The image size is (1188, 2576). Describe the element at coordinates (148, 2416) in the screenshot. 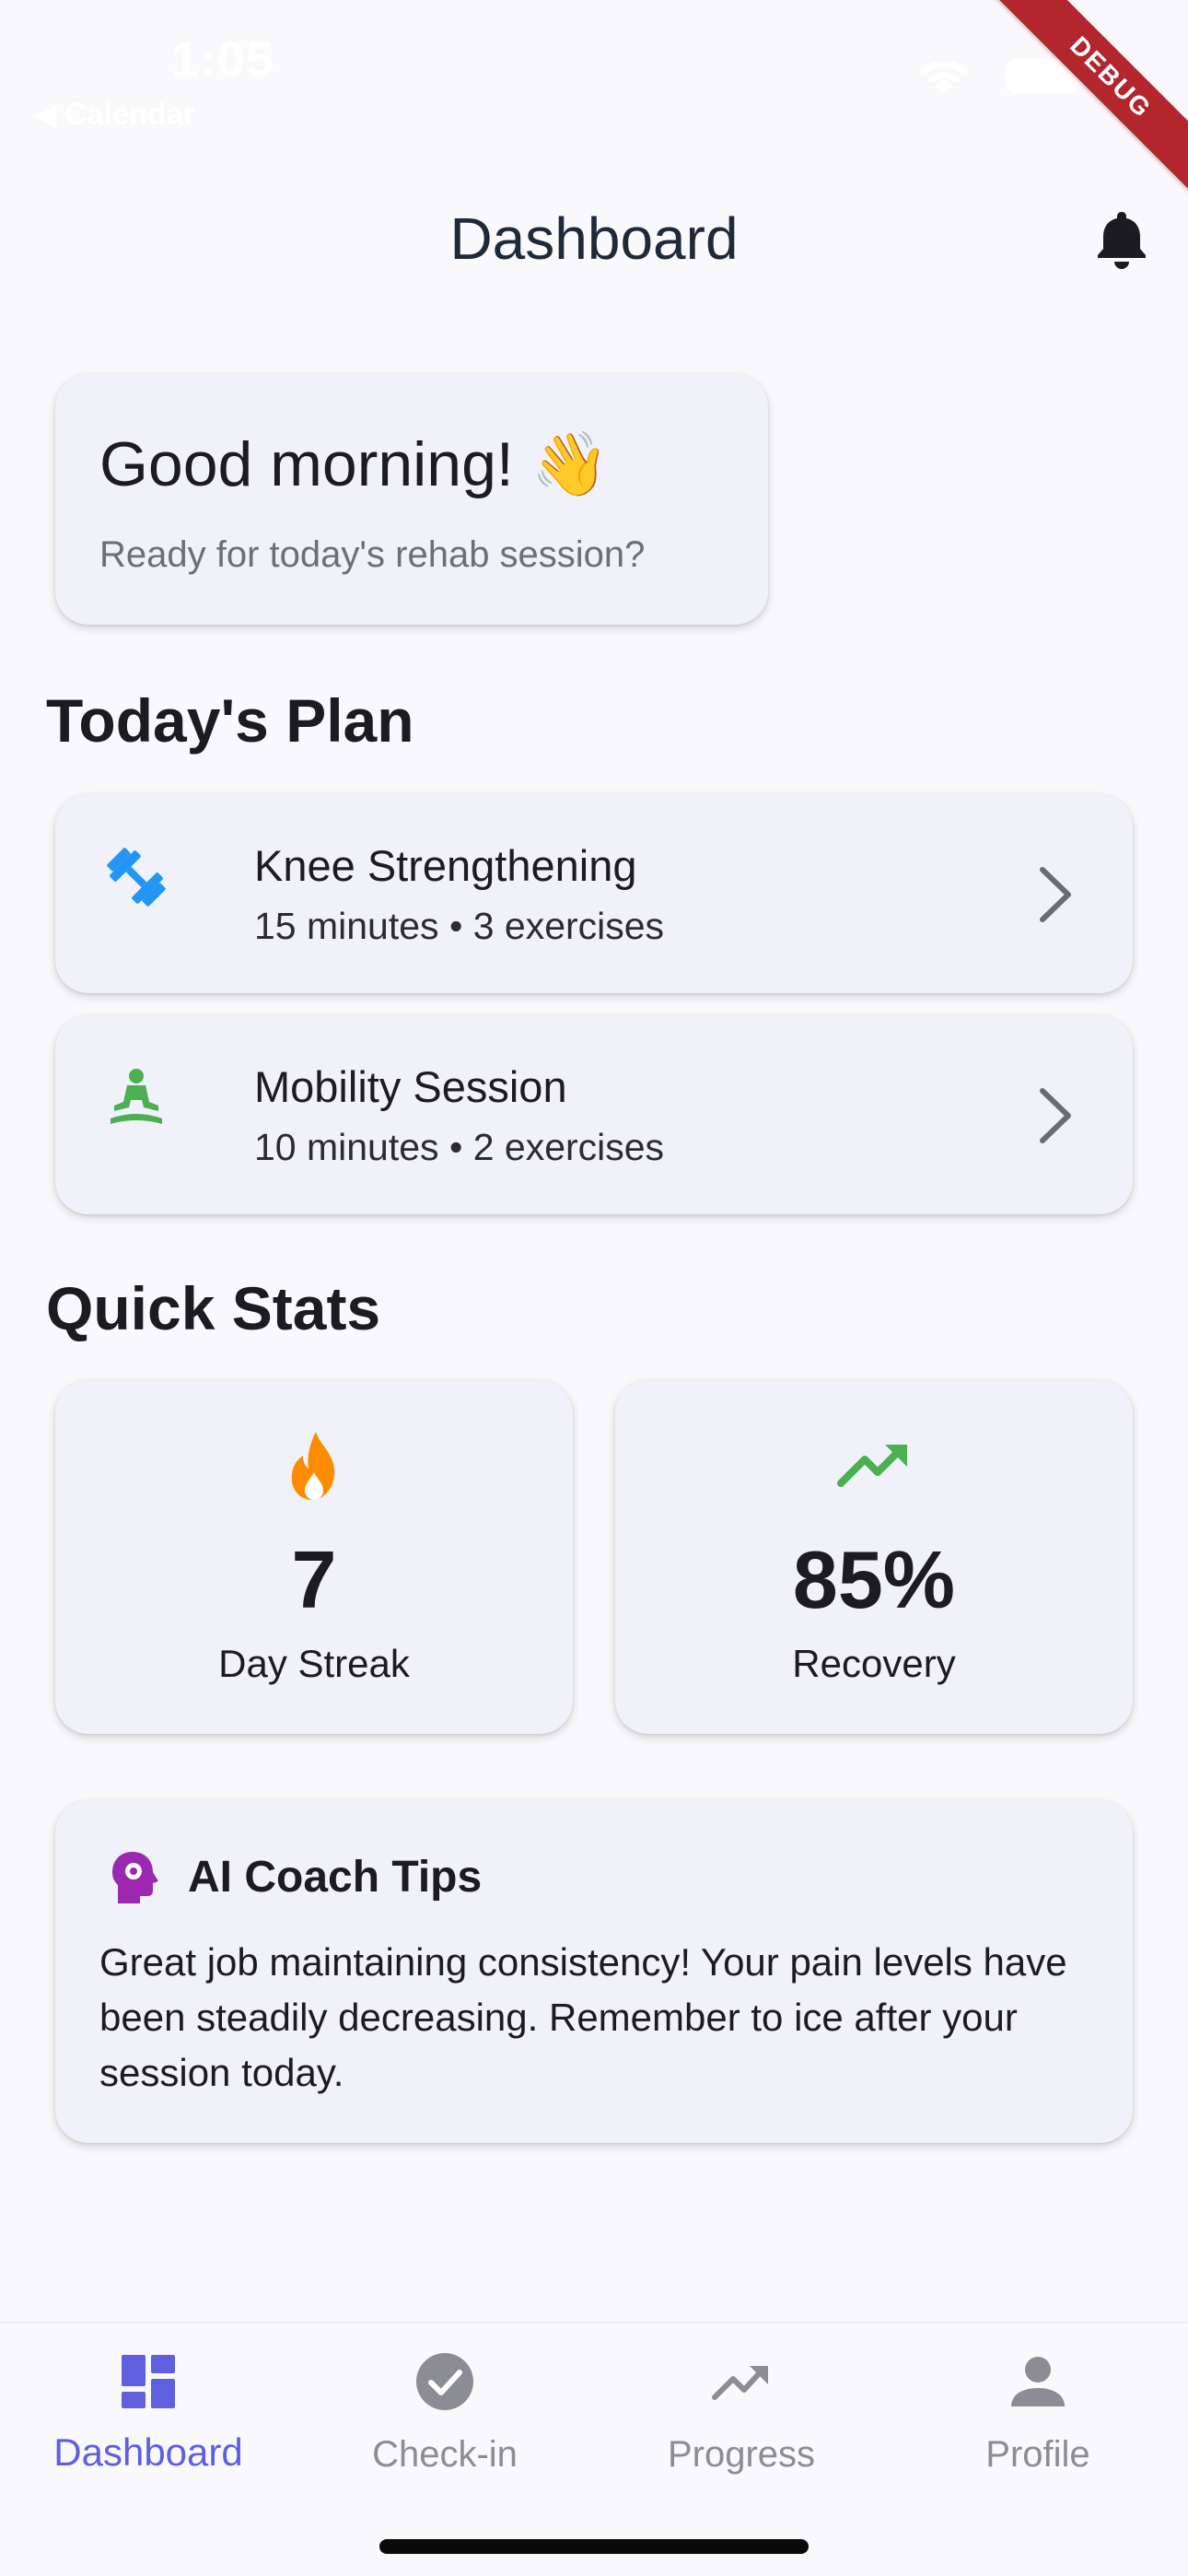

I see `nav-item-dashboard: Dashboard` at that location.